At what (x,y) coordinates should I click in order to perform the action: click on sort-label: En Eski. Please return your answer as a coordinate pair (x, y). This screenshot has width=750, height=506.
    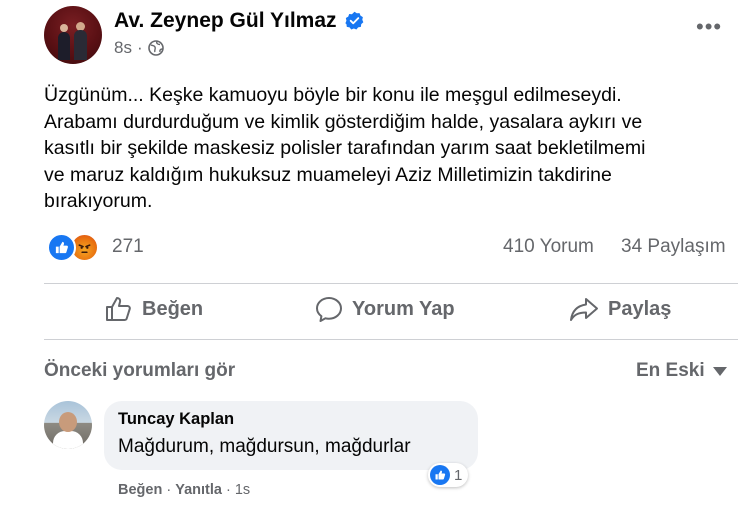
    Looking at the image, I should click on (670, 370).